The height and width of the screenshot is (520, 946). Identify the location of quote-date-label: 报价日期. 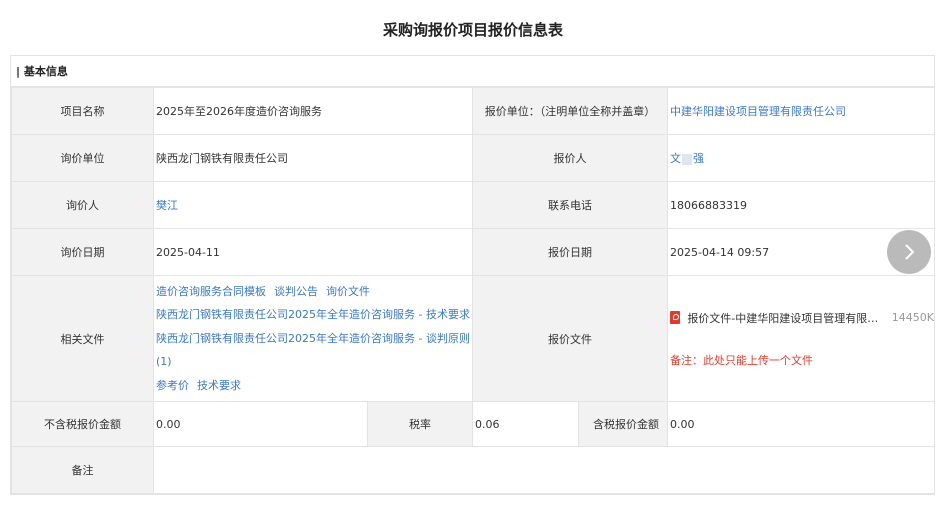
(570, 252).